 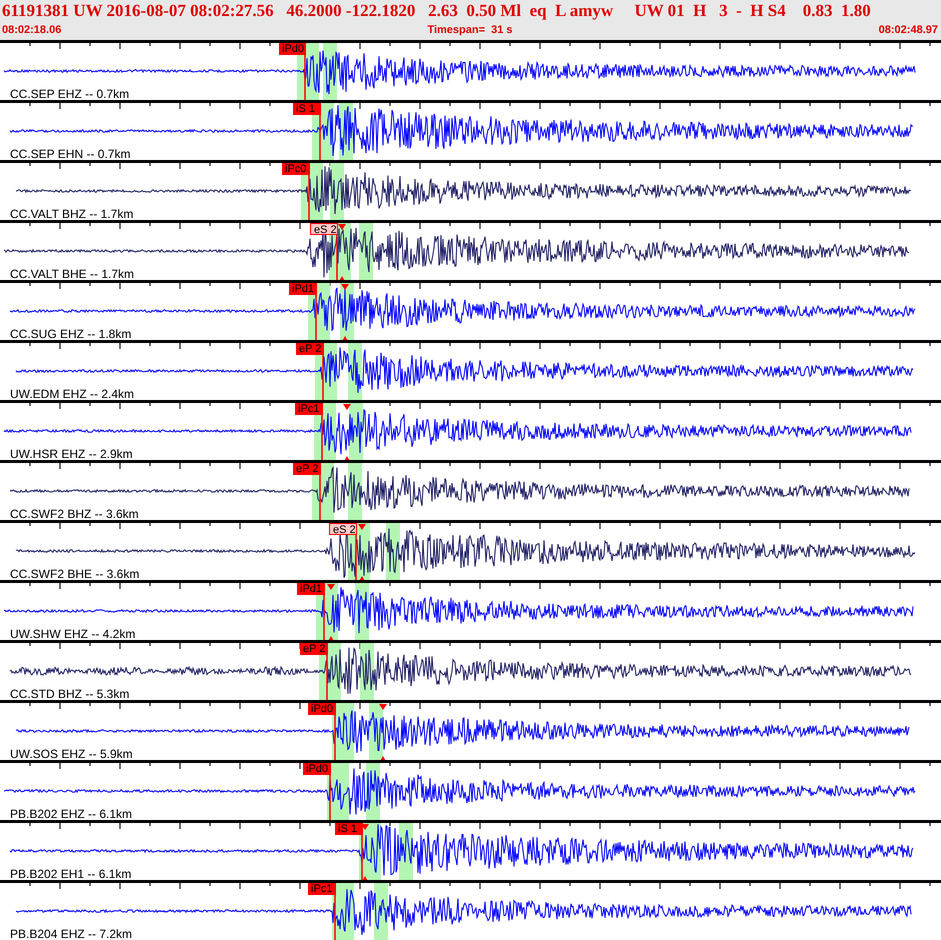 What do you see at coordinates (71, 453) in the screenshot?
I see `station-label: UW.HSR EHZ -- 2.9km` at bounding box center [71, 453].